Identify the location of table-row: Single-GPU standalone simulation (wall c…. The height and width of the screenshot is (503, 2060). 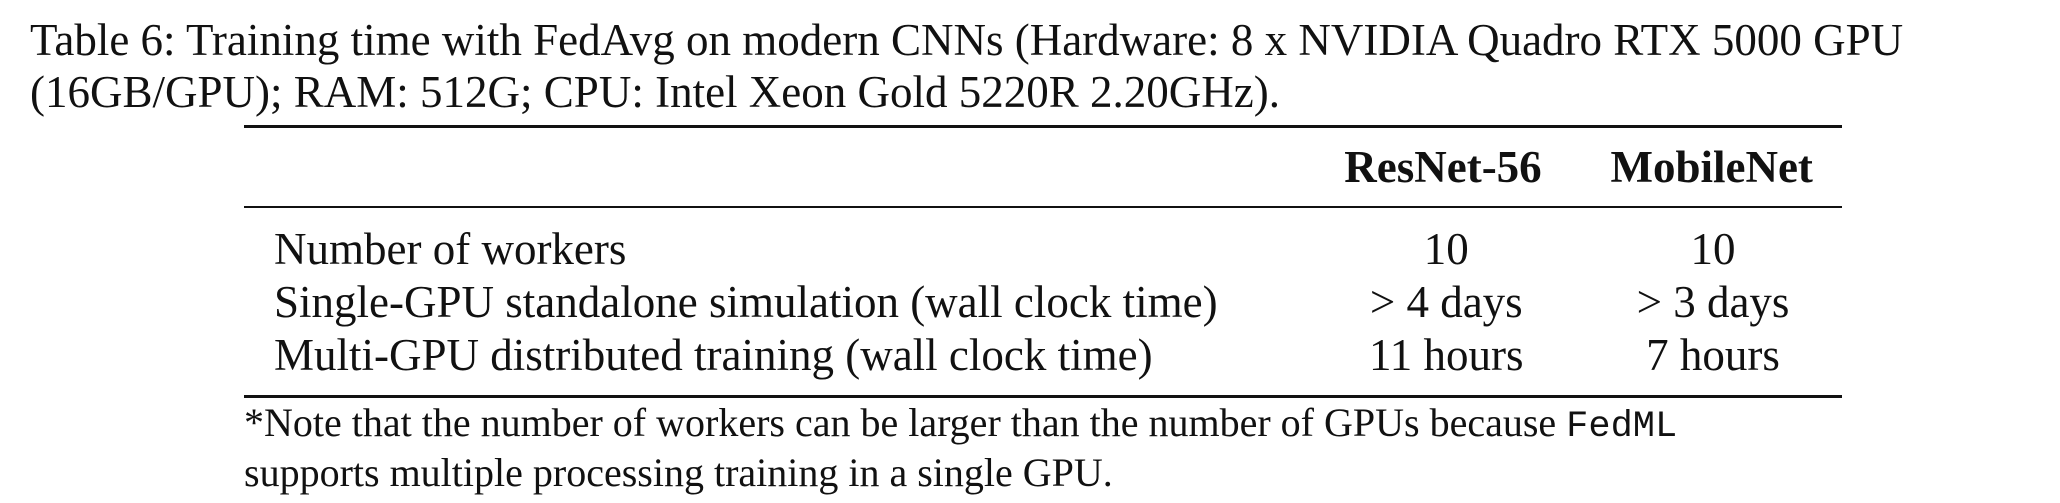
(1043, 301).